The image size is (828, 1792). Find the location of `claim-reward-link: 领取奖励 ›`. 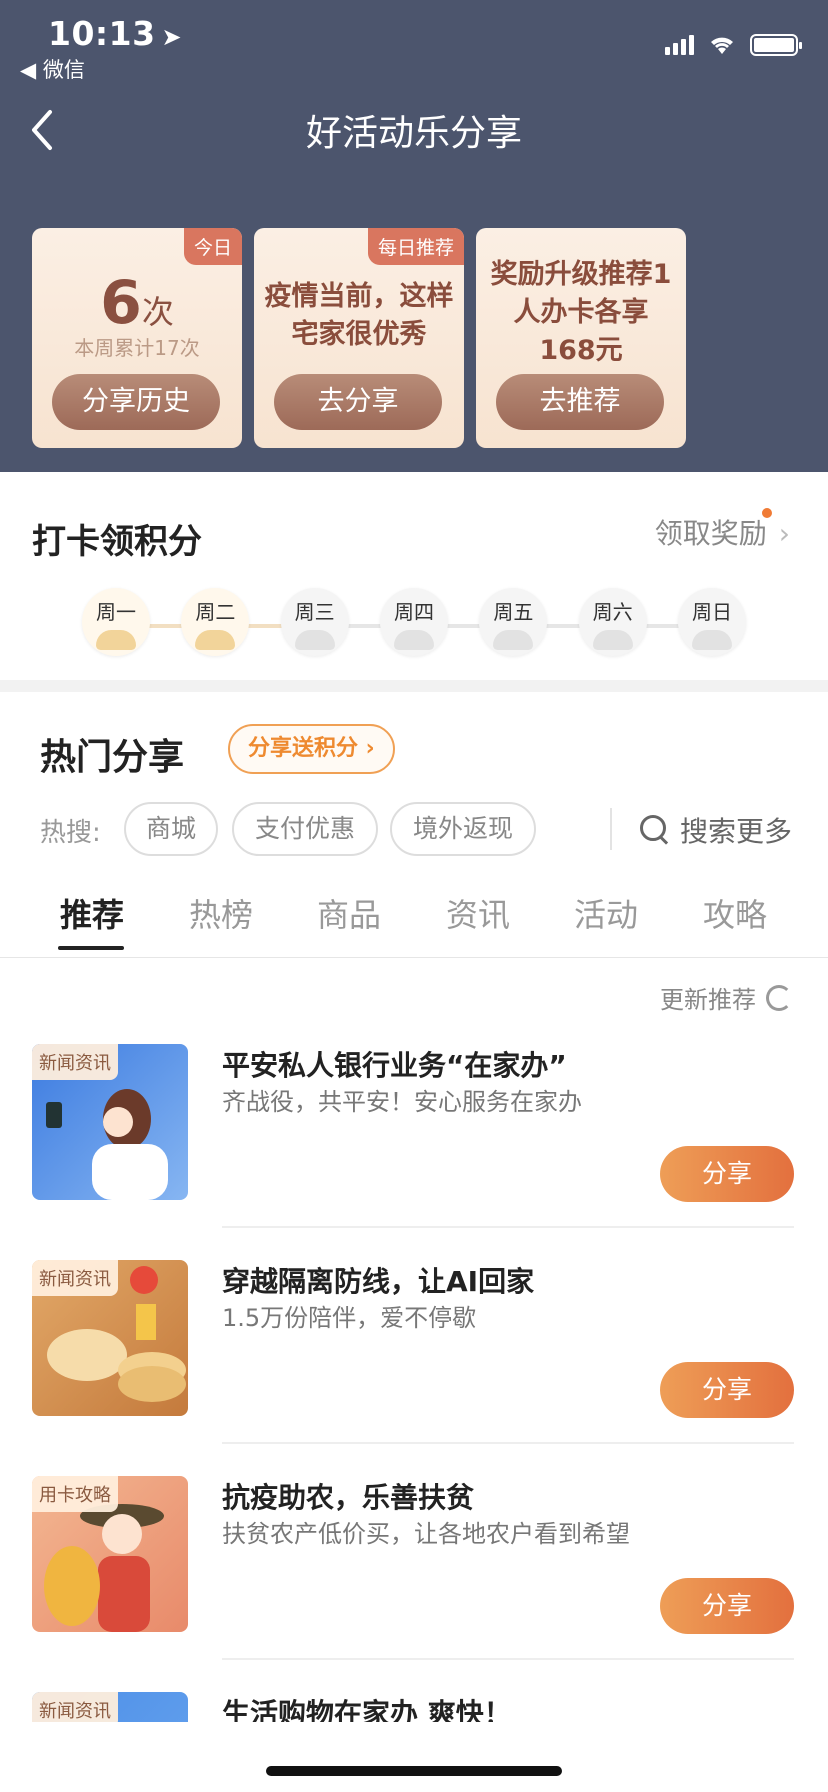

claim-reward-link: 领取奖励 › is located at coordinates (722, 530).